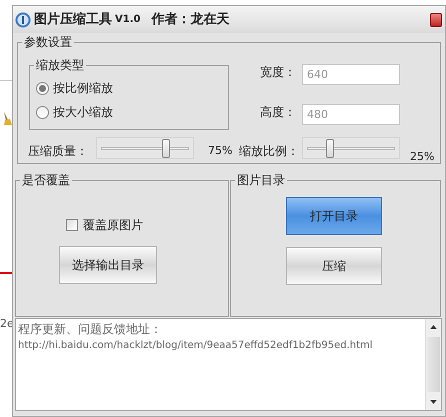 This screenshot has height=417, width=446. What do you see at coordinates (261, 180) in the screenshot?
I see `group-title: 图片目录` at bounding box center [261, 180].